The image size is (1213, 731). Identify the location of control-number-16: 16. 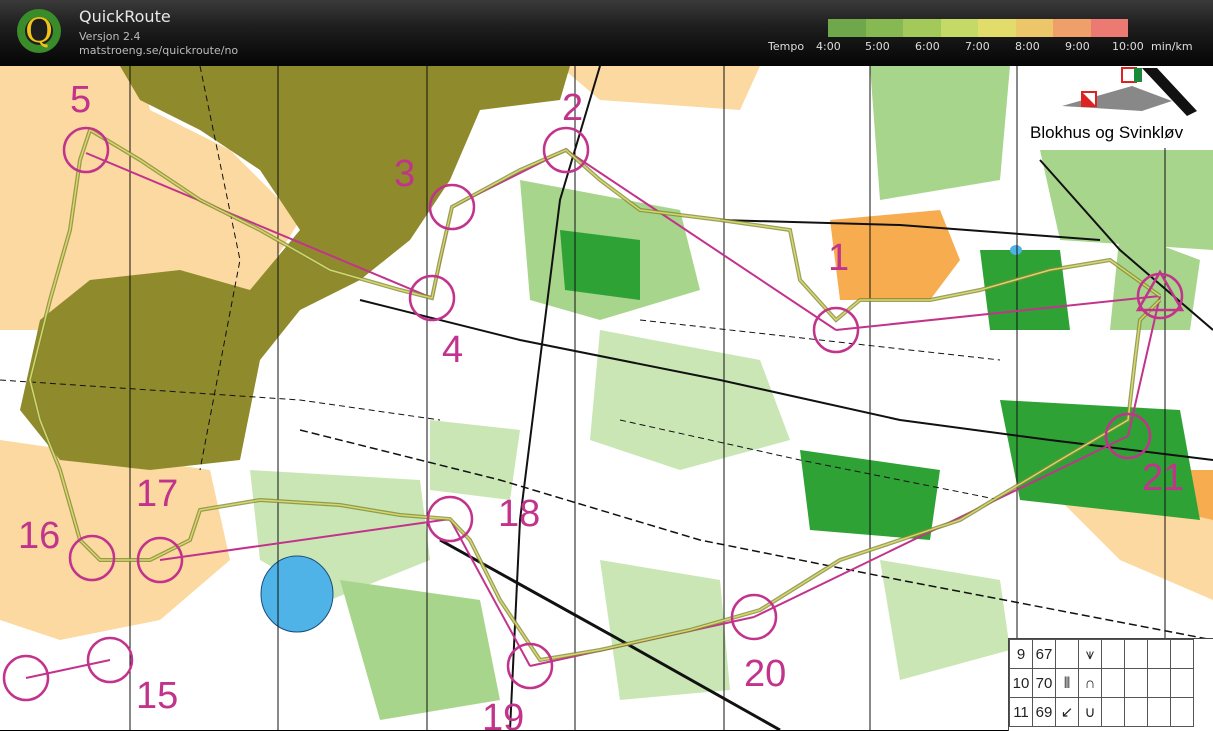
(39, 536).